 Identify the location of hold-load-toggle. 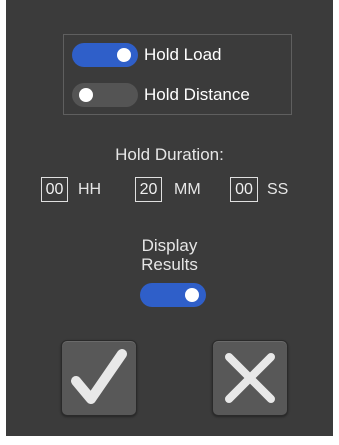
(105, 55).